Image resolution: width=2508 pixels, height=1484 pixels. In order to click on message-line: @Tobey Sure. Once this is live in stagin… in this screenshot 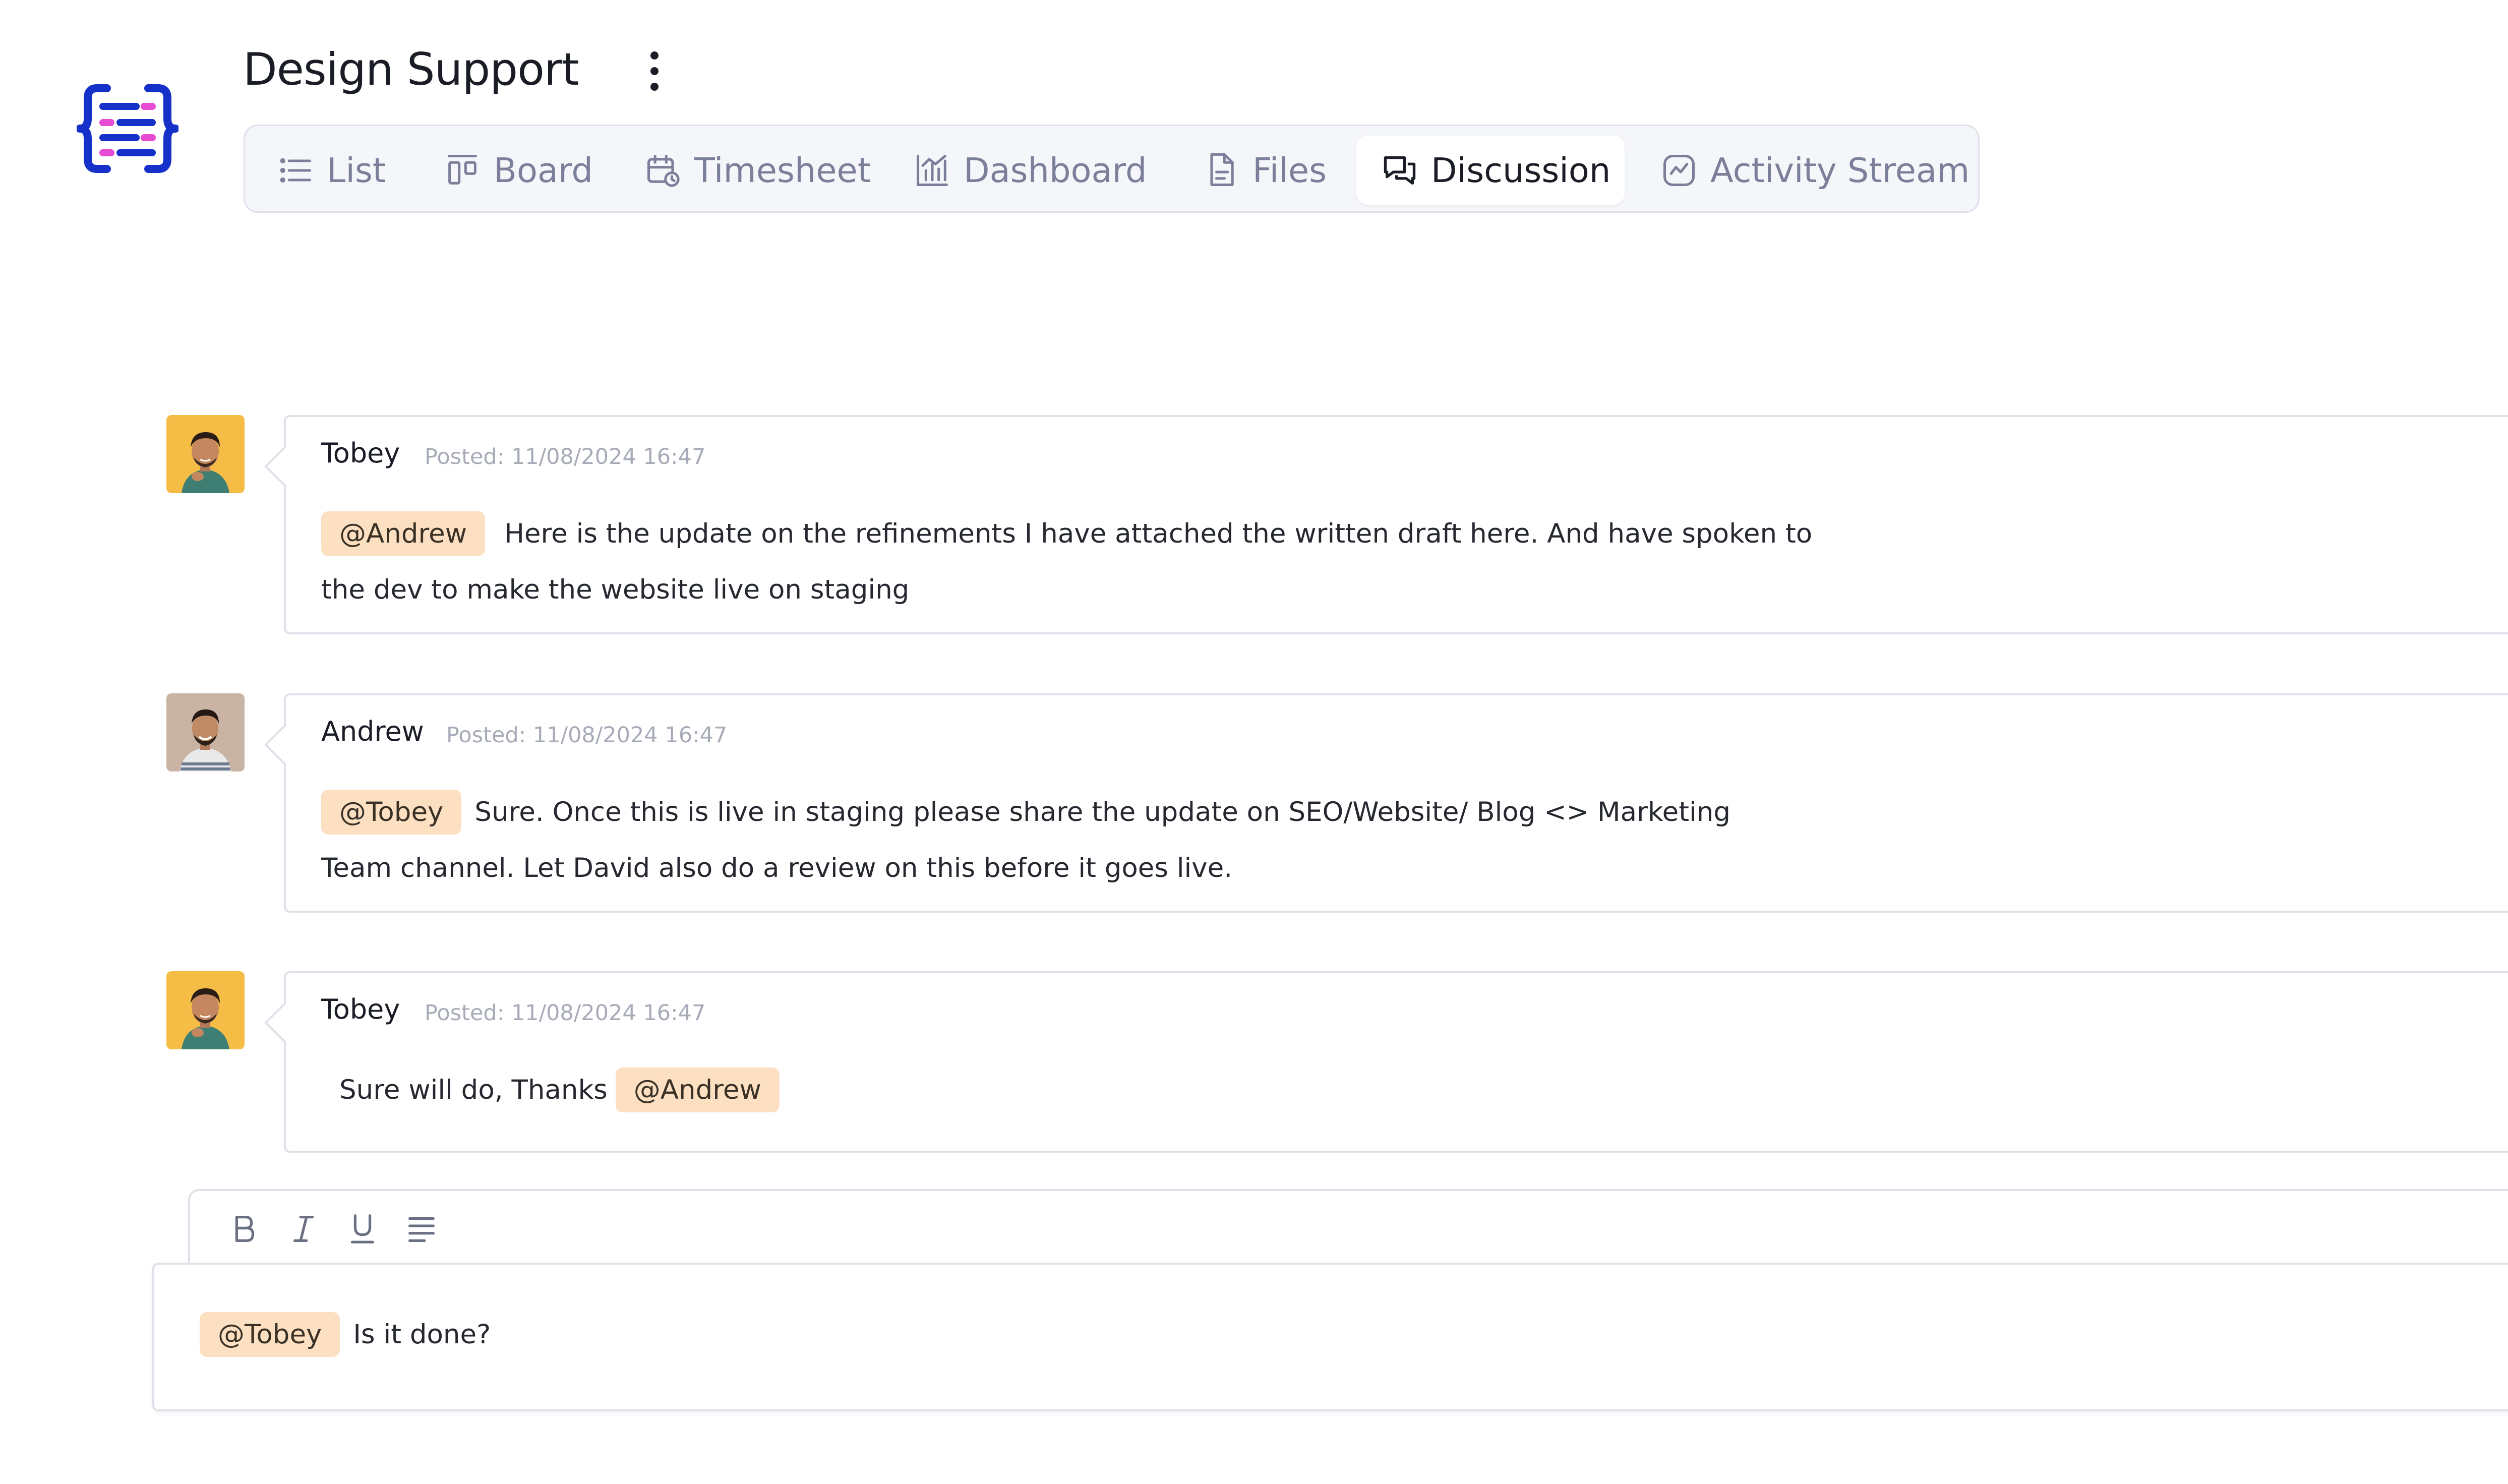, I will do `click(1025, 812)`.